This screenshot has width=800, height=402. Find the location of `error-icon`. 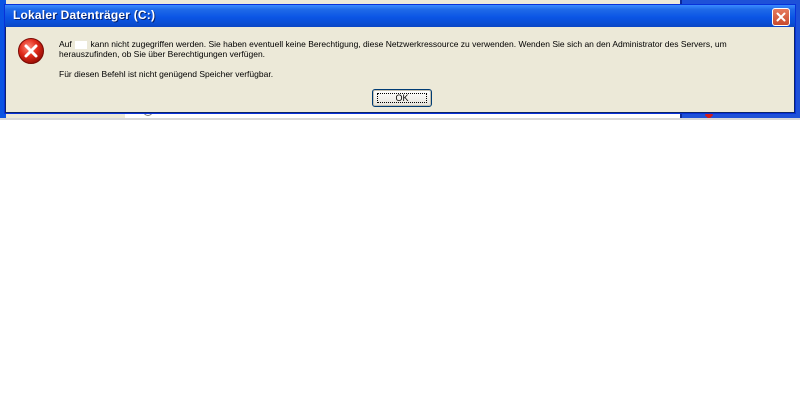

error-icon is located at coordinates (31, 51).